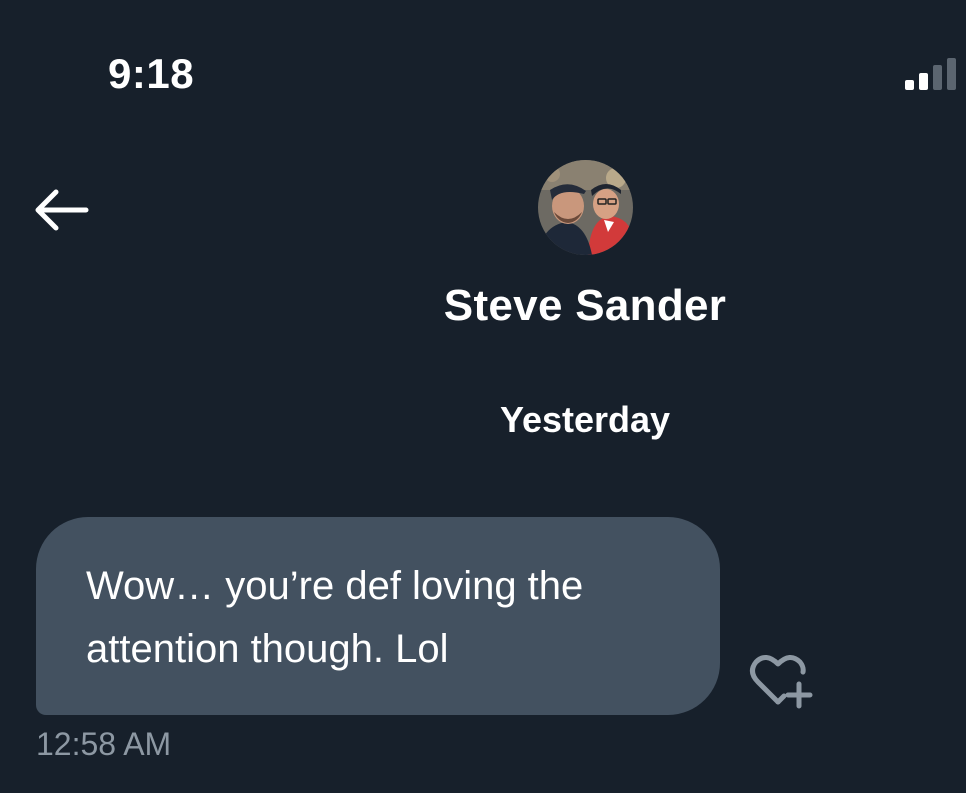 This screenshot has height=793, width=966. What do you see at coordinates (104, 744) in the screenshot?
I see `message-timestamp: 12:58 AM` at bounding box center [104, 744].